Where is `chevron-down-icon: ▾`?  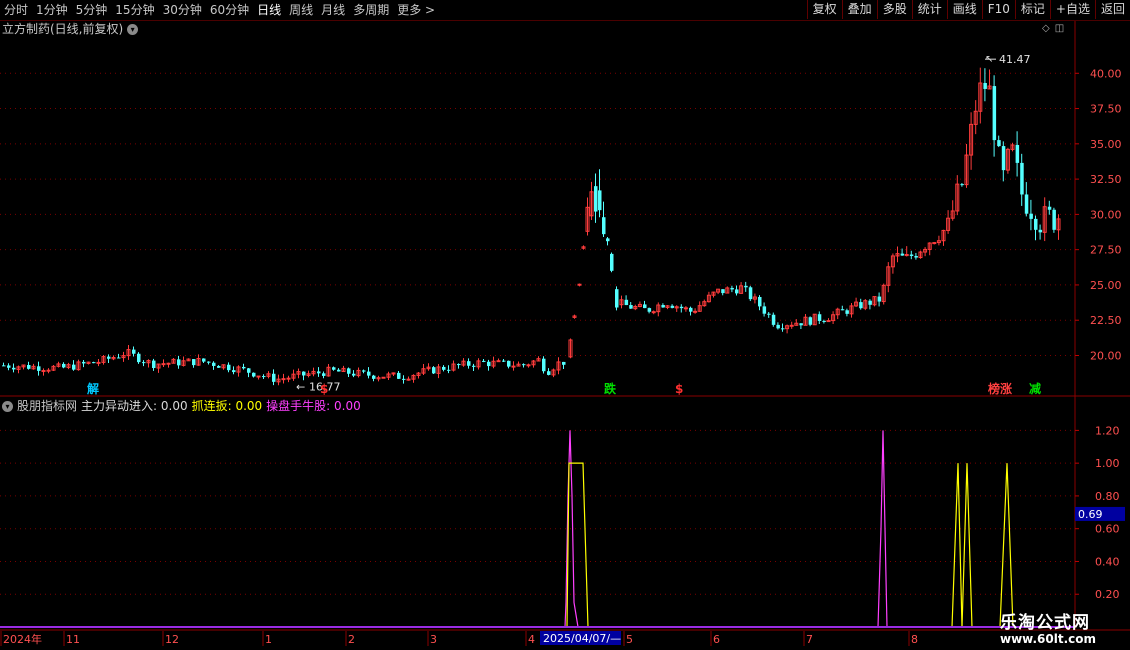
chevron-down-icon: ▾ is located at coordinates (7, 406).